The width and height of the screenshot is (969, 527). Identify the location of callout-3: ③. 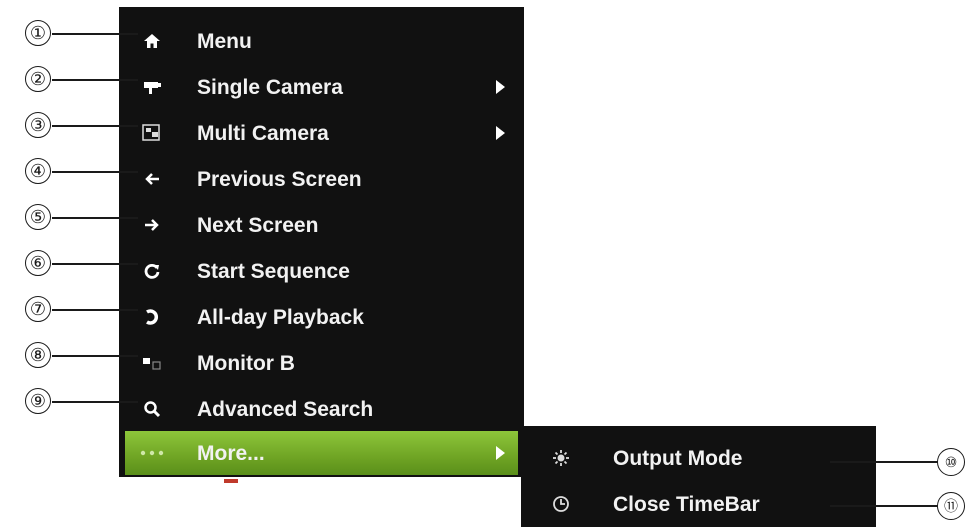
(38, 125).